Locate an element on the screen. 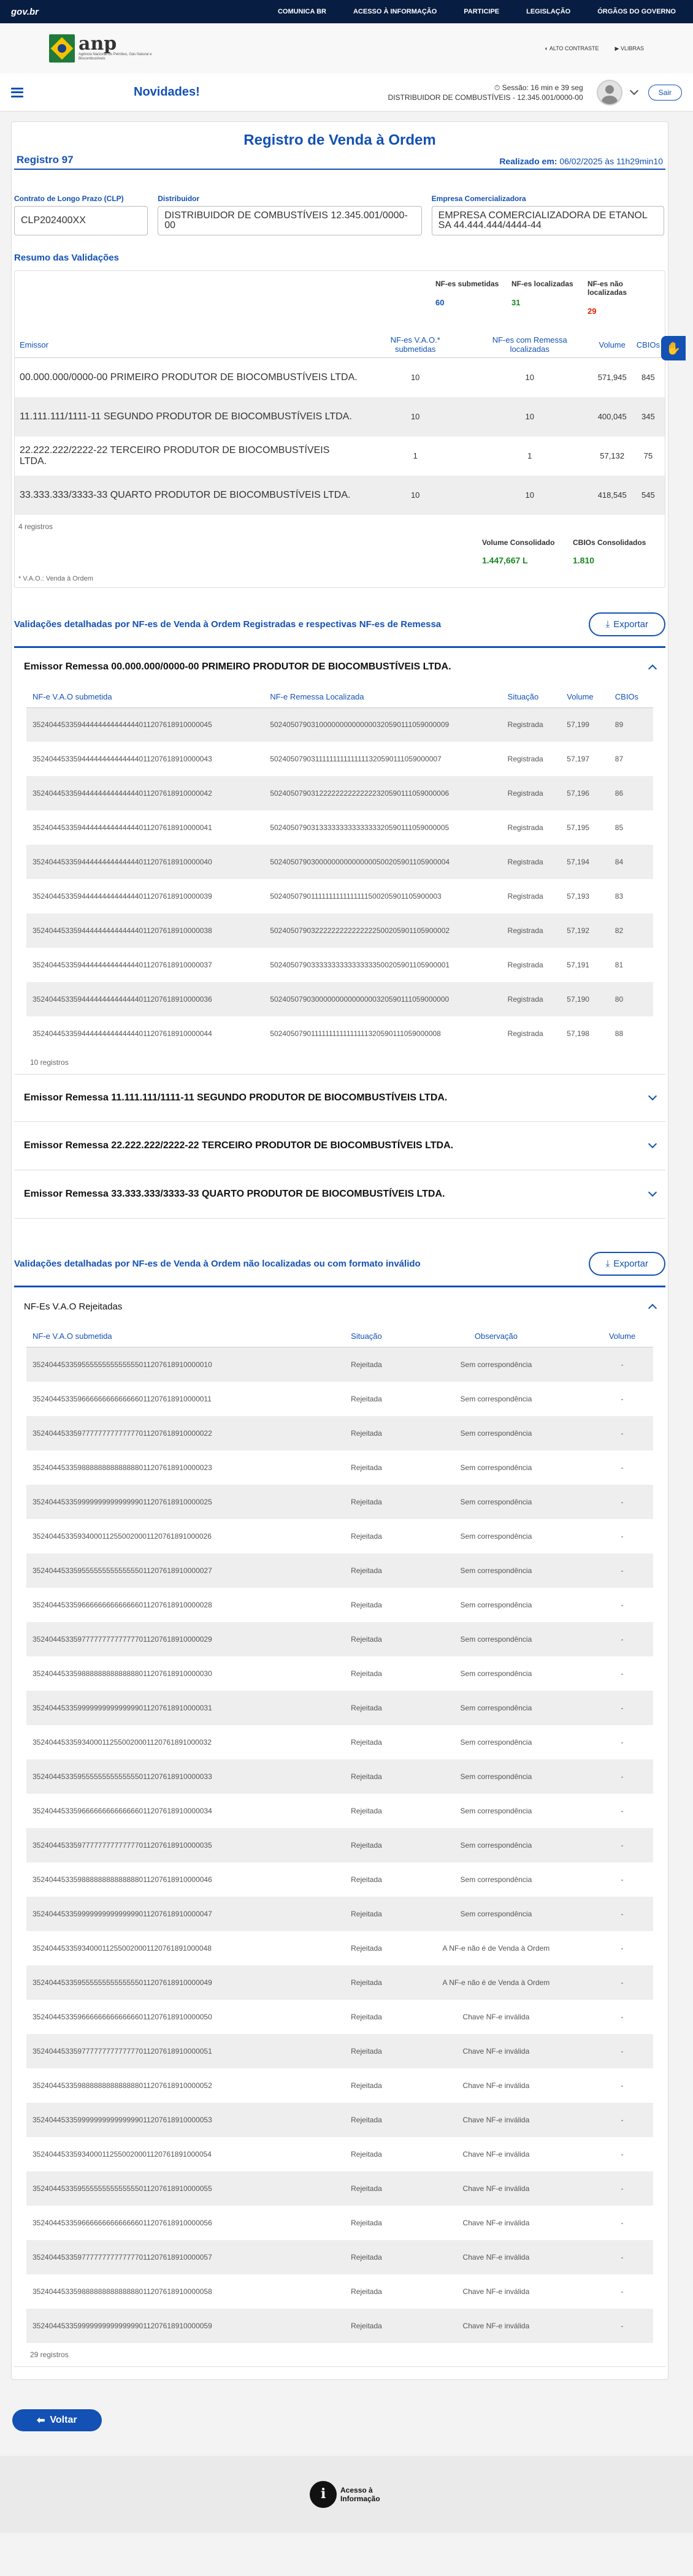 The image size is (693, 2576). govbr-logo: gov.br is located at coordinates (25, 12).